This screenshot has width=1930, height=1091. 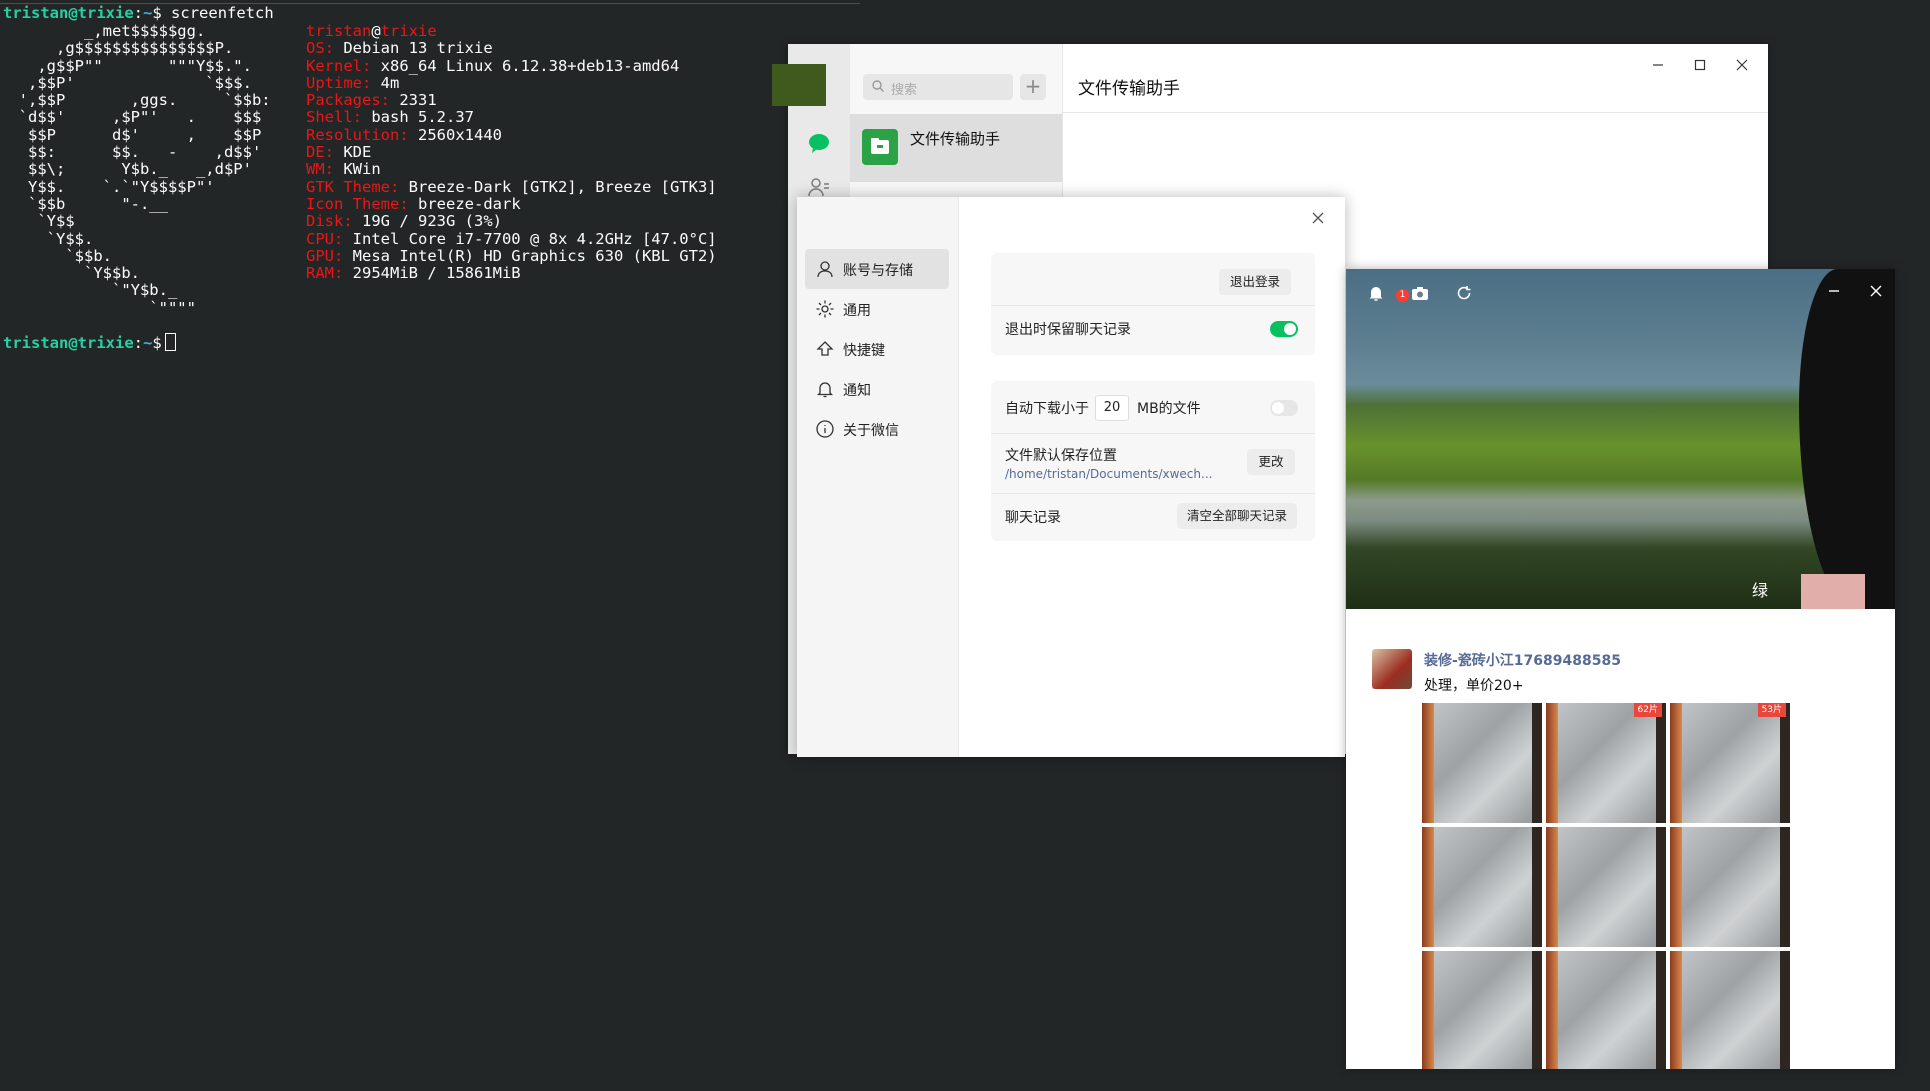 What do you see at coordinates (955, 139) in the screenshot?
I see `conversation-name: 文件传输助手` at bounding box center [955, 139].